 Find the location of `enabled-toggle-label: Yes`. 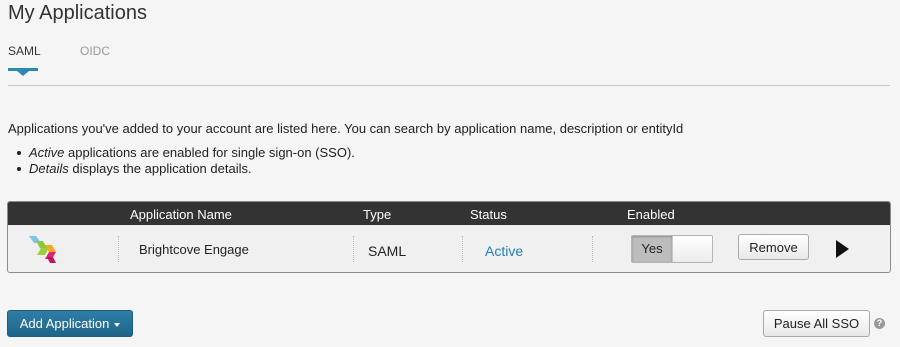

enabled-toggle-label: Yes is located at coordinates (652, 249).